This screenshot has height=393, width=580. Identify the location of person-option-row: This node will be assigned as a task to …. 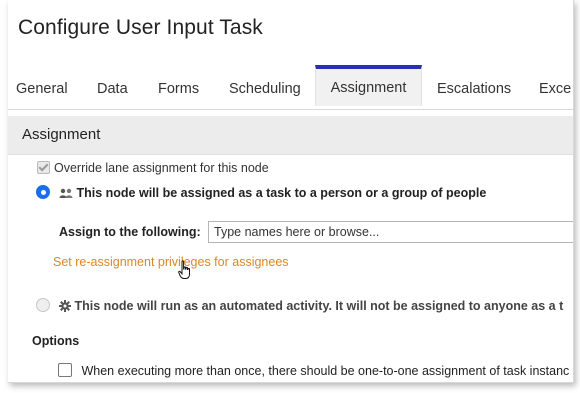
(261, 193).